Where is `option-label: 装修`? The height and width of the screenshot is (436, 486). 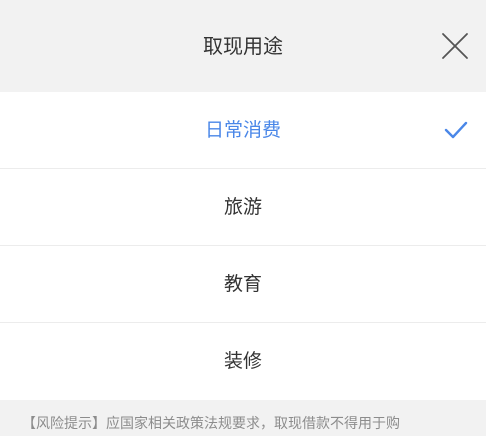 option-label: 装修 is located at coordinates (242, 361).